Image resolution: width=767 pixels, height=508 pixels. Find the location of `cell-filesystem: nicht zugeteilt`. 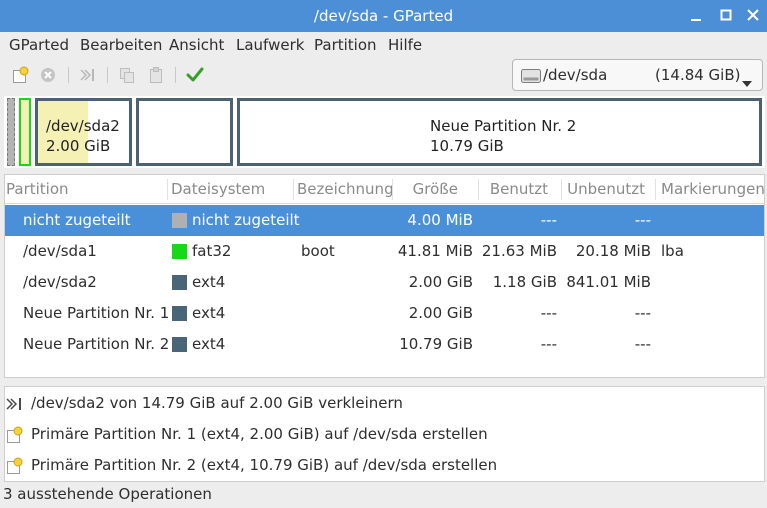

cell-filesystem: nicht zugeteilt is located at coordinates (246, 220).